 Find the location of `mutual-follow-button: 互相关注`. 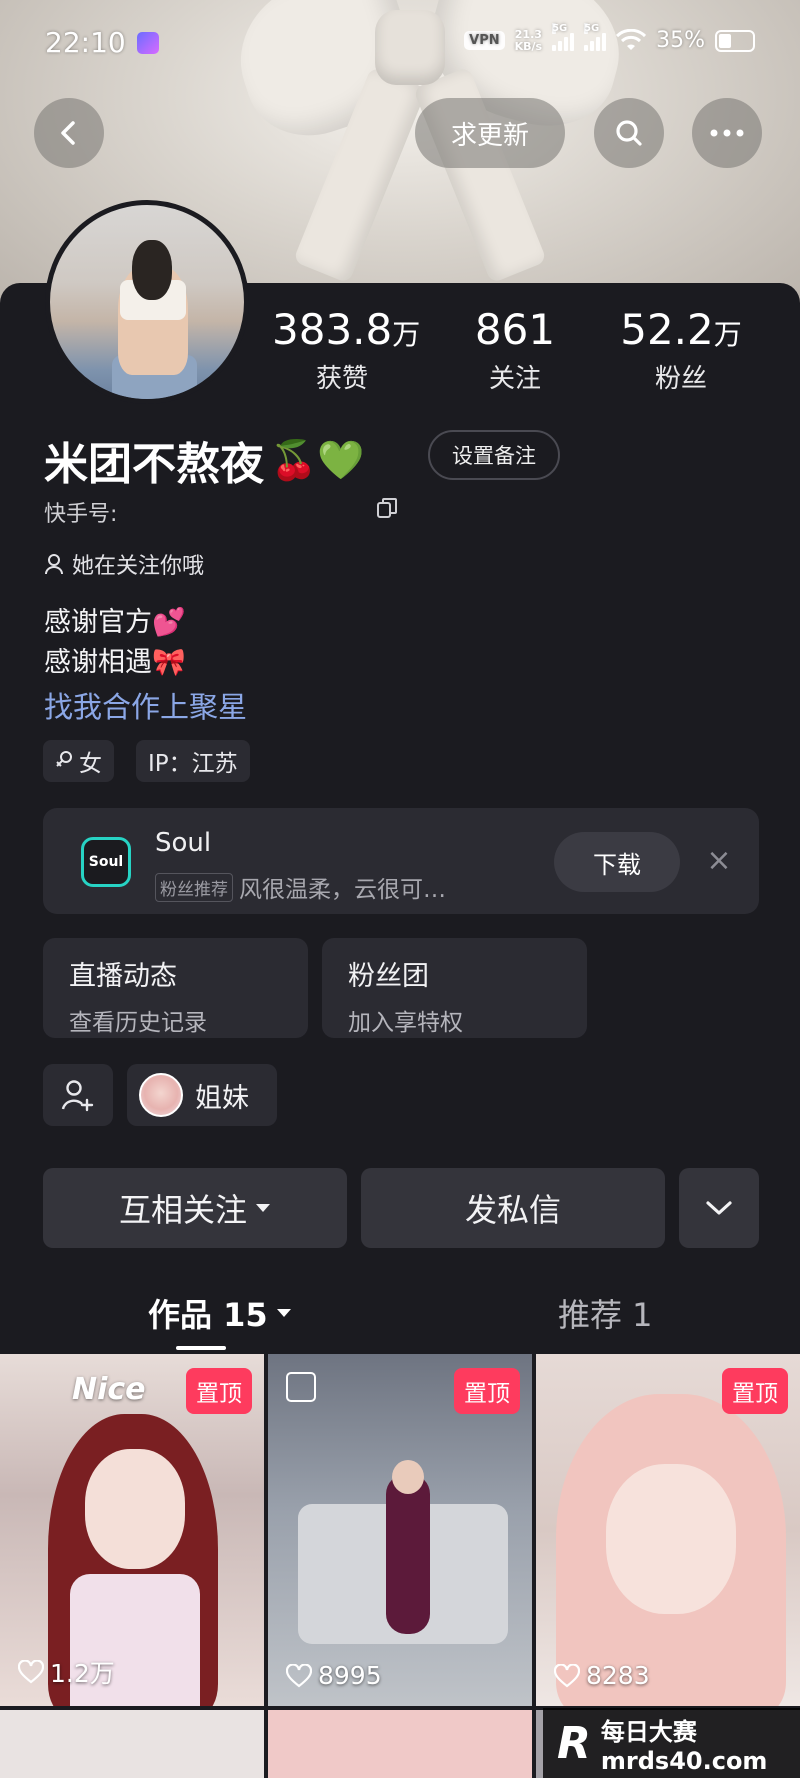

mutual-follow-button: 互相关注 is located at coordinates (195, 1208).